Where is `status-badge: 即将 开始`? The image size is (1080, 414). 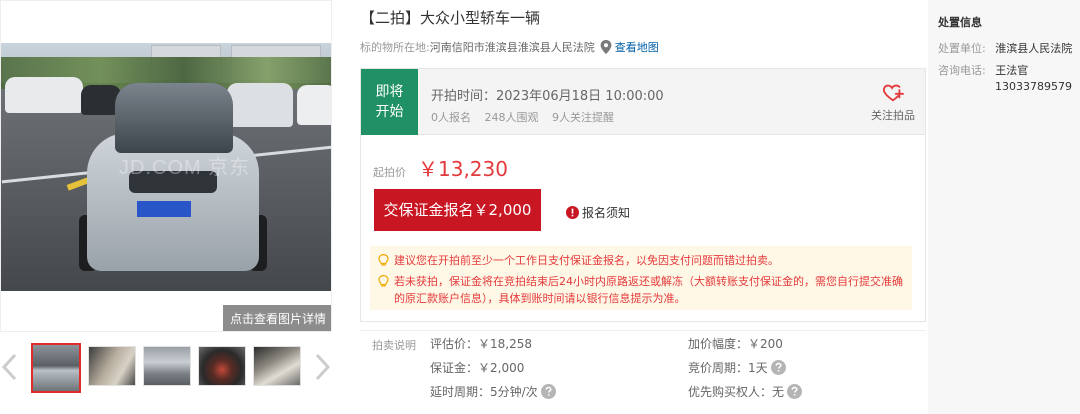 status-badge: 即将 开始 is located at coordinates (389, 102).